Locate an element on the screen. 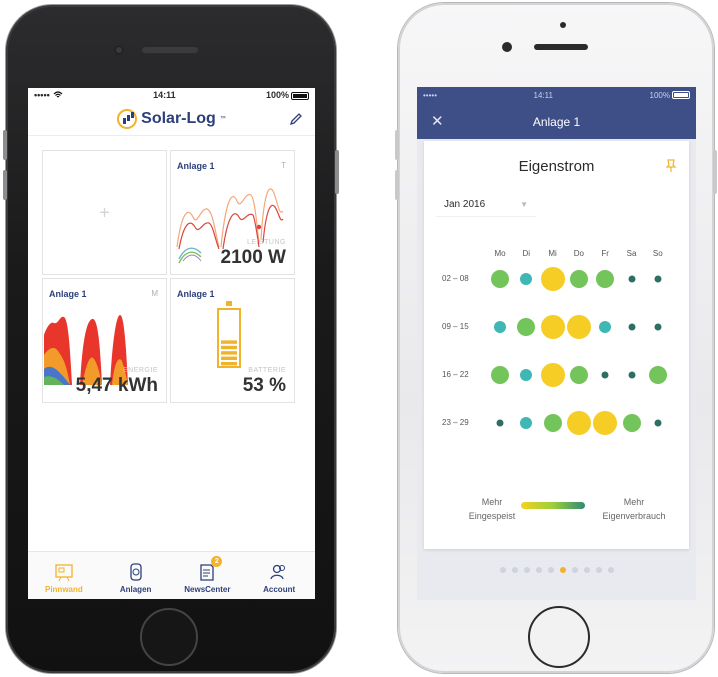  energy-widget-tile: Anlage 1 M ENERGIE 5,47 kWh is located at coordinates (104, 340).